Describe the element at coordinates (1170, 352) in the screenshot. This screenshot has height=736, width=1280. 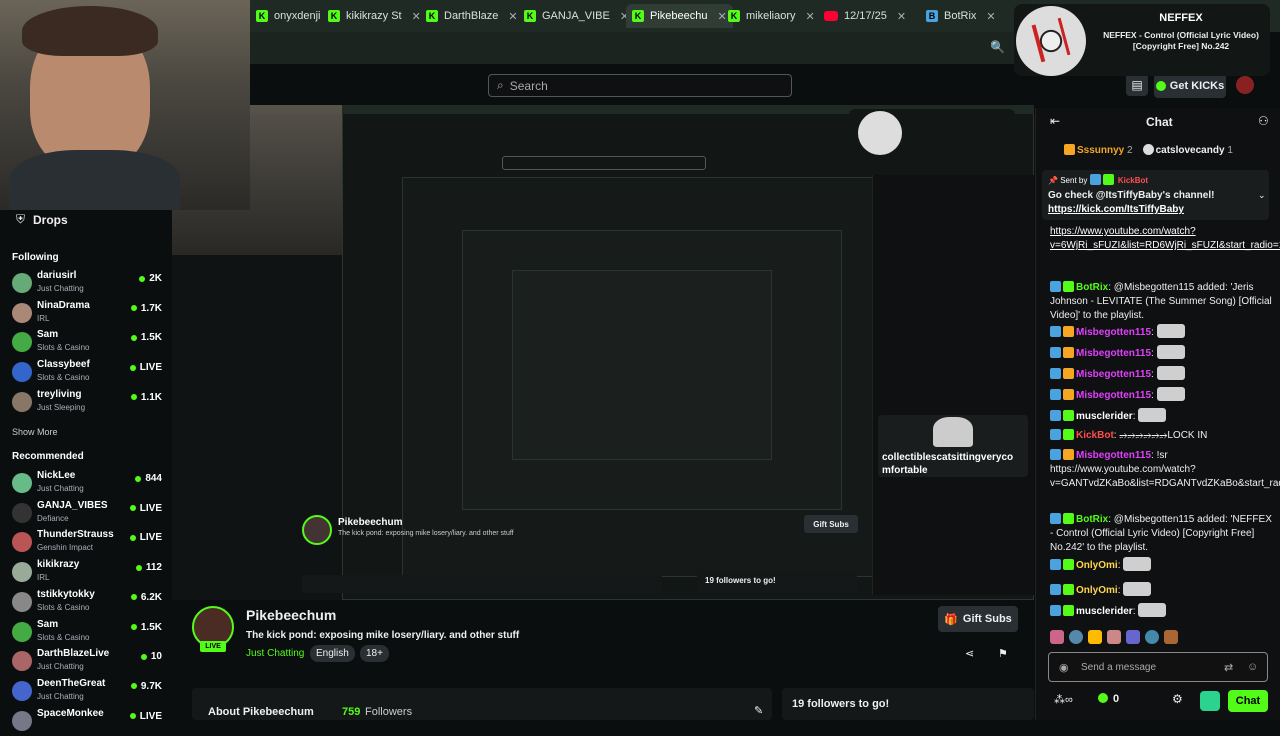
I see `emote-image` at that location.